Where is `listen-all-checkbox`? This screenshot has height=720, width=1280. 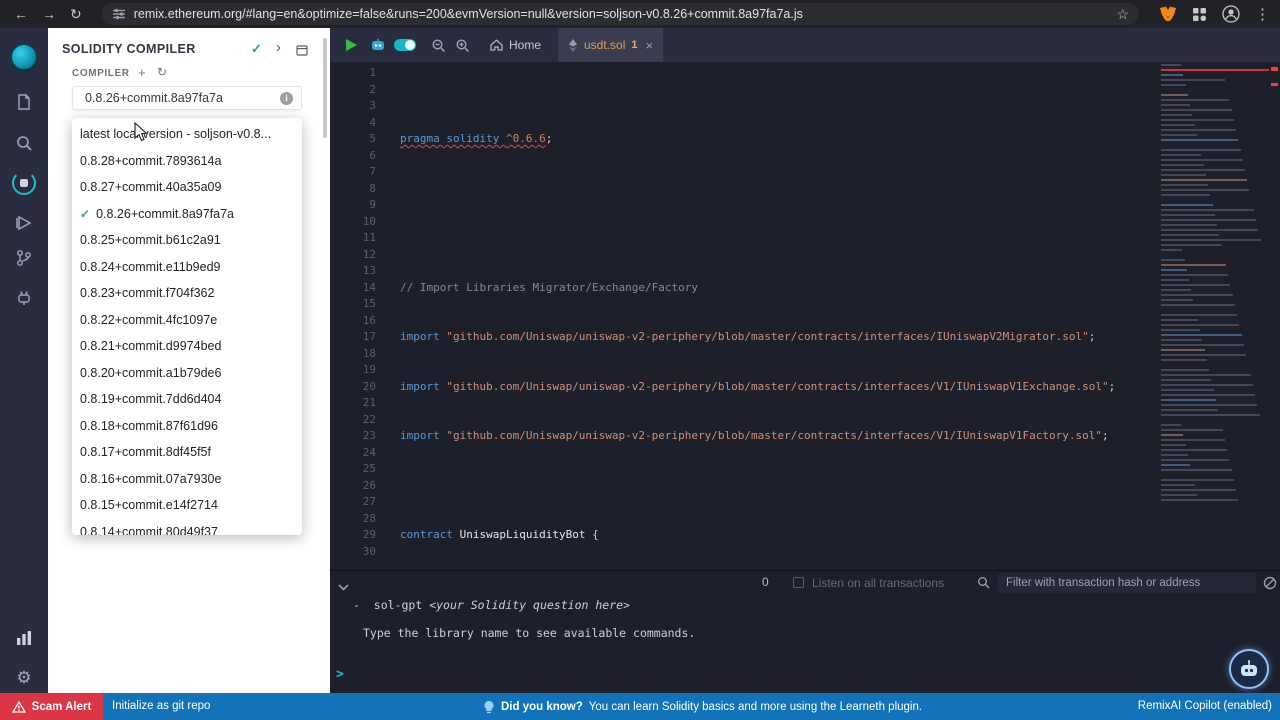
listen-all-checkbox is located at coordinates (798, 582).